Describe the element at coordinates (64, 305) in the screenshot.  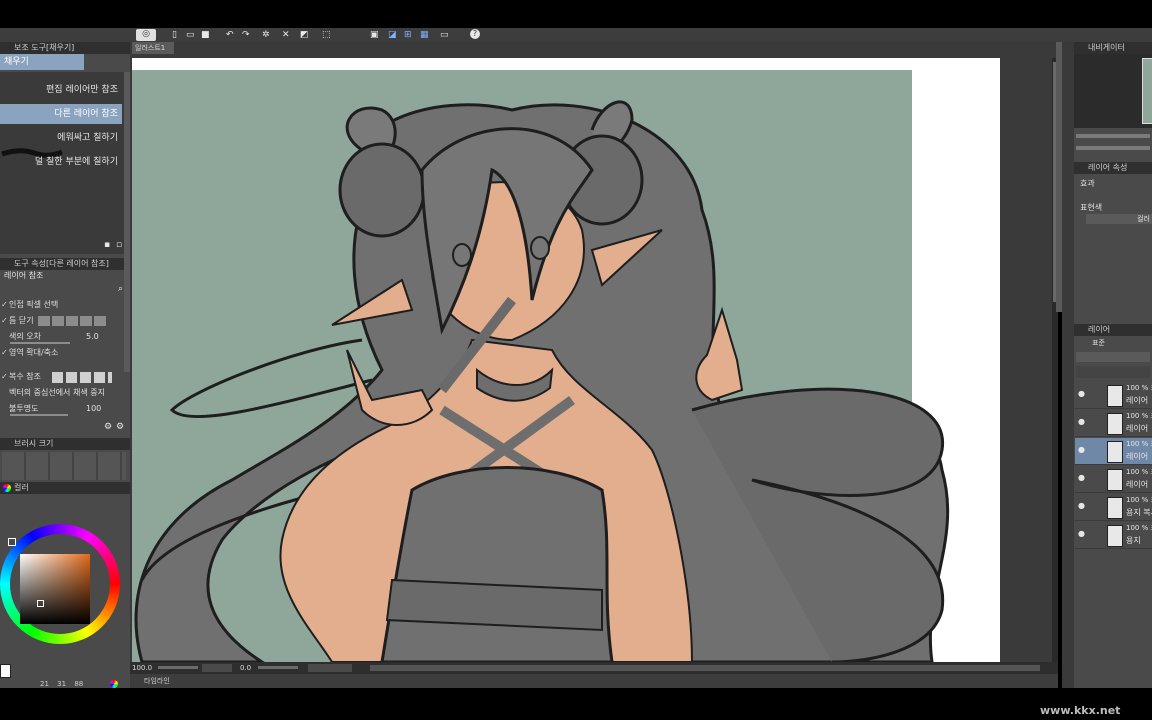
I see `option-adjacent-pixel: ✓인접 픽셀 선택` at that location.